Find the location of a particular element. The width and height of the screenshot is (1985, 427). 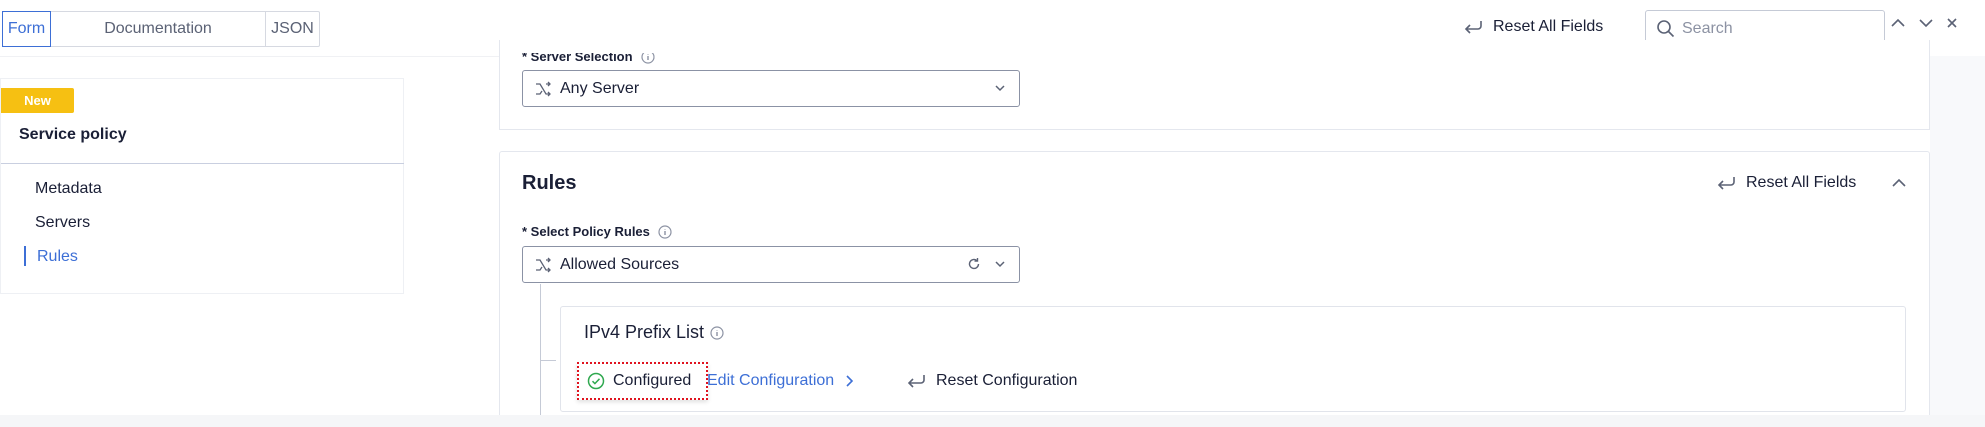

configured-status: Configured is located at coordinates (642, 381).